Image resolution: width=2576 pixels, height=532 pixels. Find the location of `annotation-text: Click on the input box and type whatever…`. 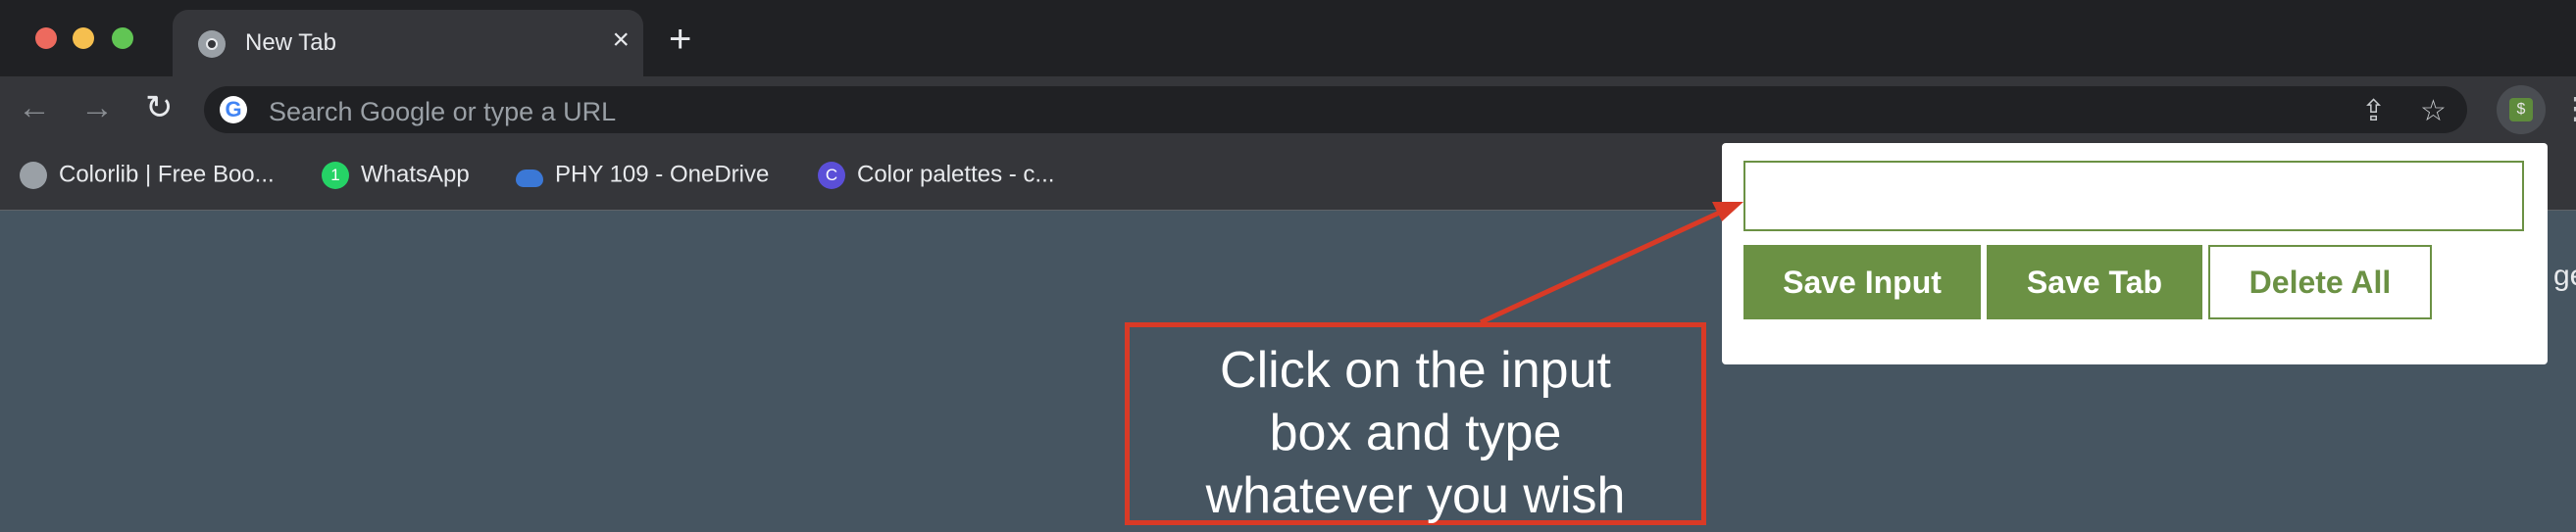

annotation-text: Click on the input box and type whatever… is located at coordinates (1416, 433).